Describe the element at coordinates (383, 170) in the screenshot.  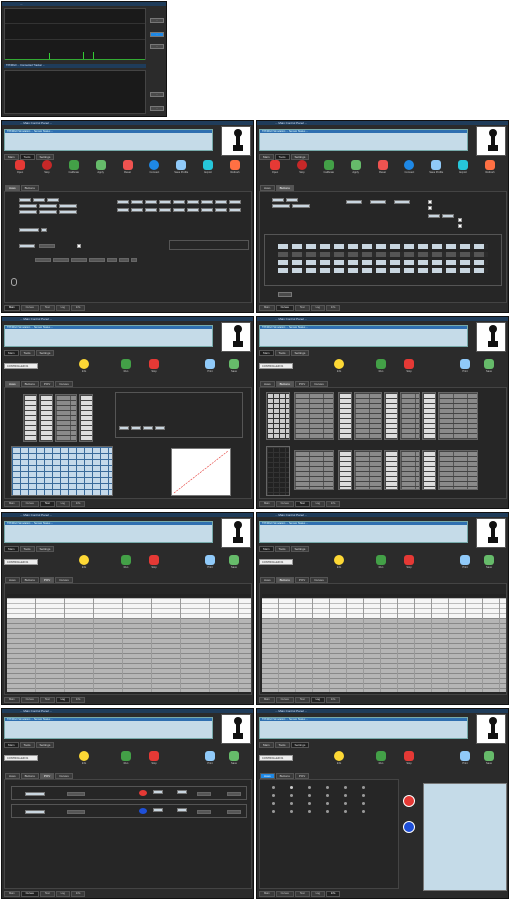
I see `tool-reset: Reset` at that location.